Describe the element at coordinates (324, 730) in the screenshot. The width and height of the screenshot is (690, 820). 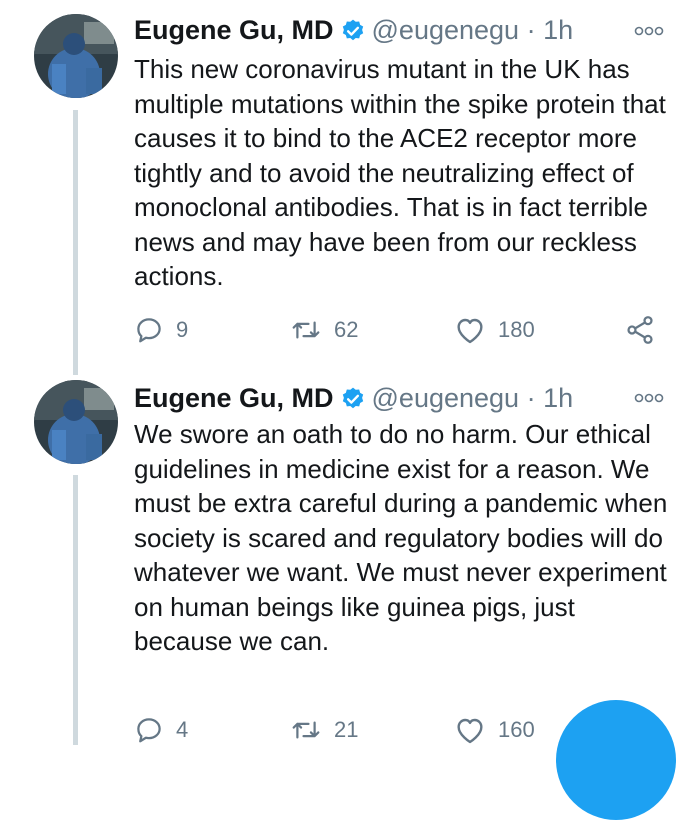
I see `retweet-button: 21` at that location.